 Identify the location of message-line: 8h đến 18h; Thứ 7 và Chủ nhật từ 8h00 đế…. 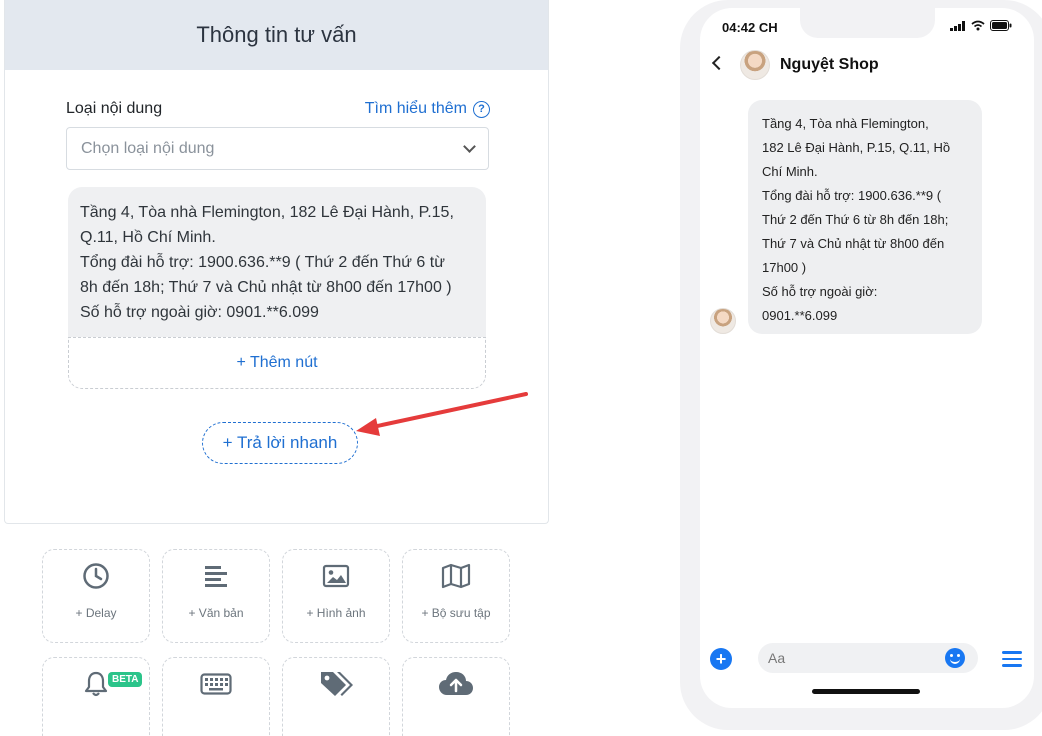
(266, 287).